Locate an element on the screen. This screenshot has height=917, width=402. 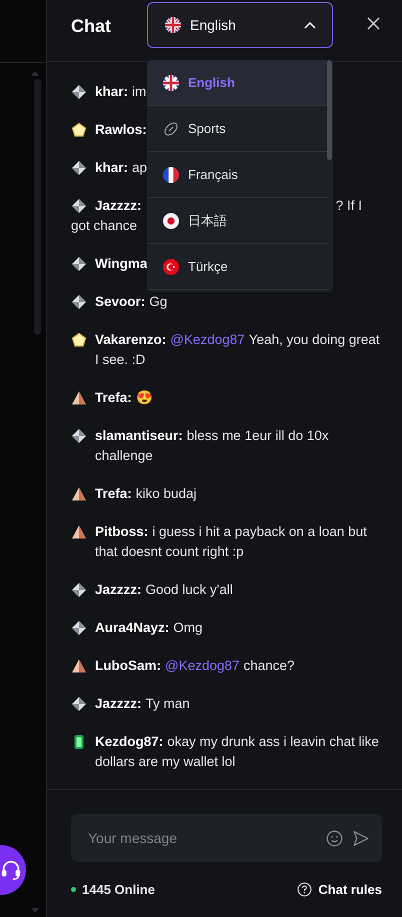
chat-message: LuboSam: @Kezdog87 chance? is located at coordinates (195, 666).